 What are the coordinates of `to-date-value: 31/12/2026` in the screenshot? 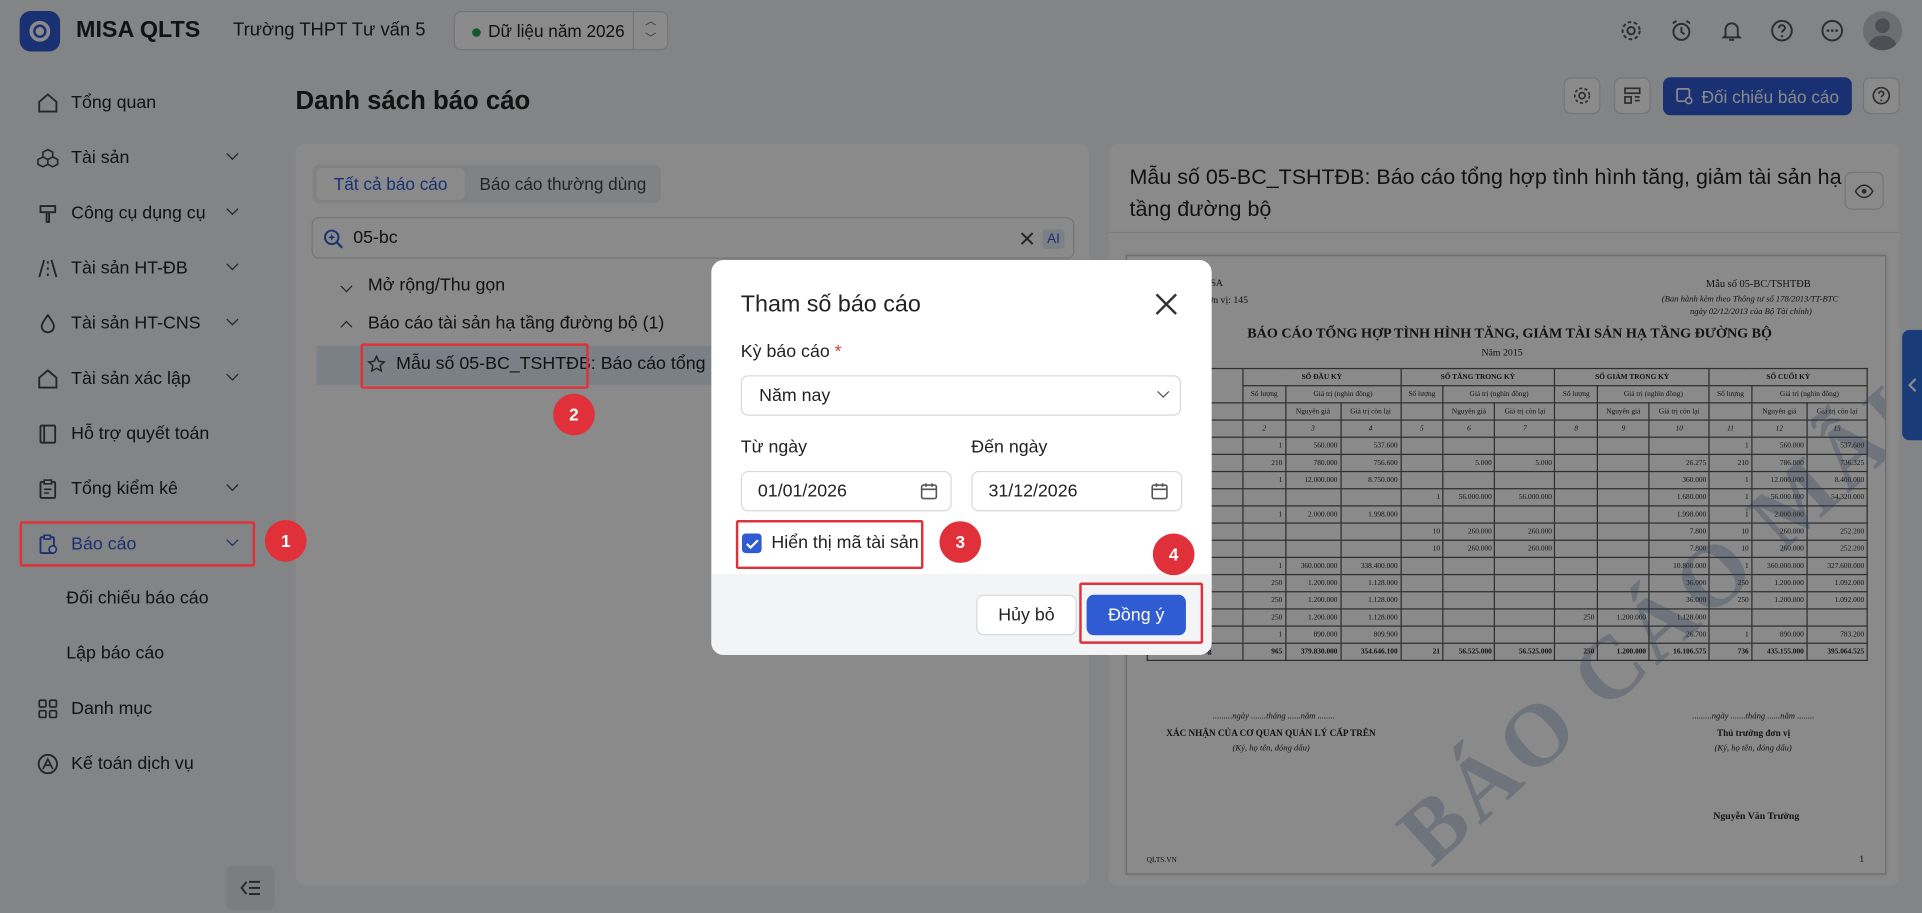 It's located at (1033, 491).